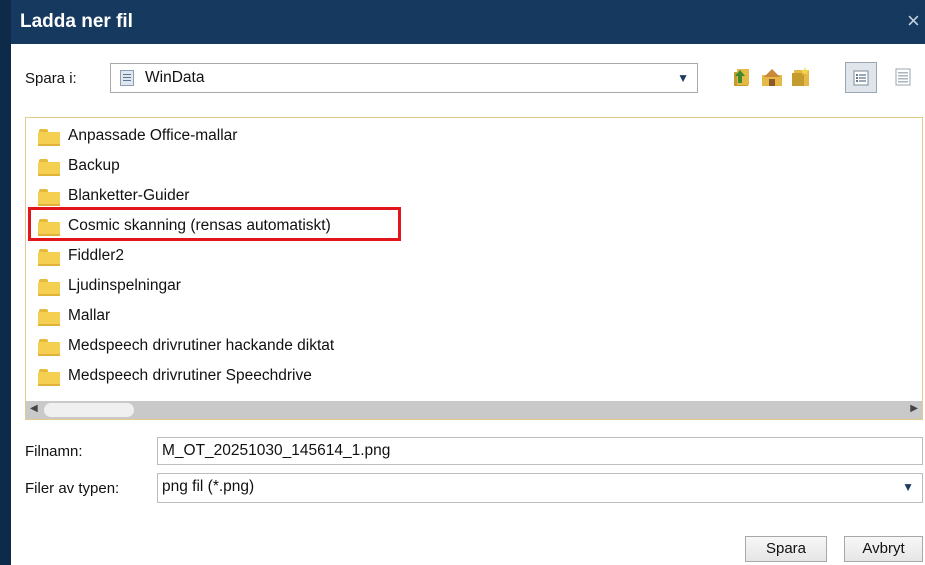 Image resolution: width=925 pixels, height=565 pixels. I want to click on save-in-label: Spara i:, so click(51, 78).